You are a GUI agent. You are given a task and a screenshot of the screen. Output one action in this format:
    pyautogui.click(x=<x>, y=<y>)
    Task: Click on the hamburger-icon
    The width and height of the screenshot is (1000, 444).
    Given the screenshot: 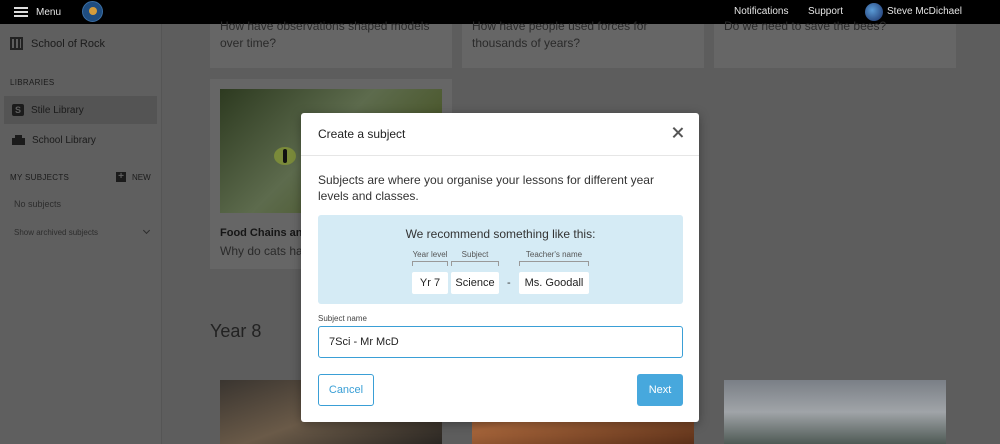 What is the action you would take?
    pyautogui.click(x=21, y=12)
    